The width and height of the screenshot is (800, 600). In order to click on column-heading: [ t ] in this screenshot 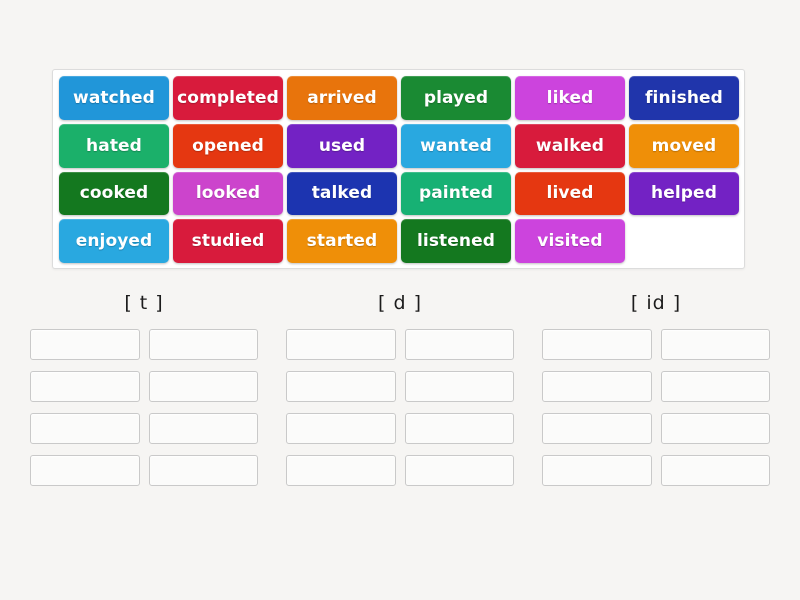, I will do `click(144, 303)`.